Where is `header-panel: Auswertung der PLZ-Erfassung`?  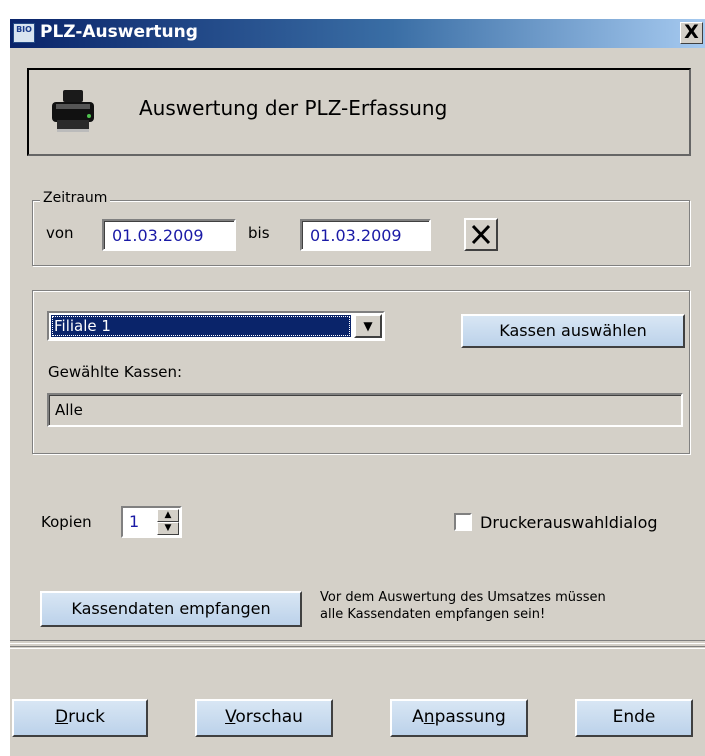
header-panel: Auswertung der PLZ-Erfassung is located at coordinates (359, 112).